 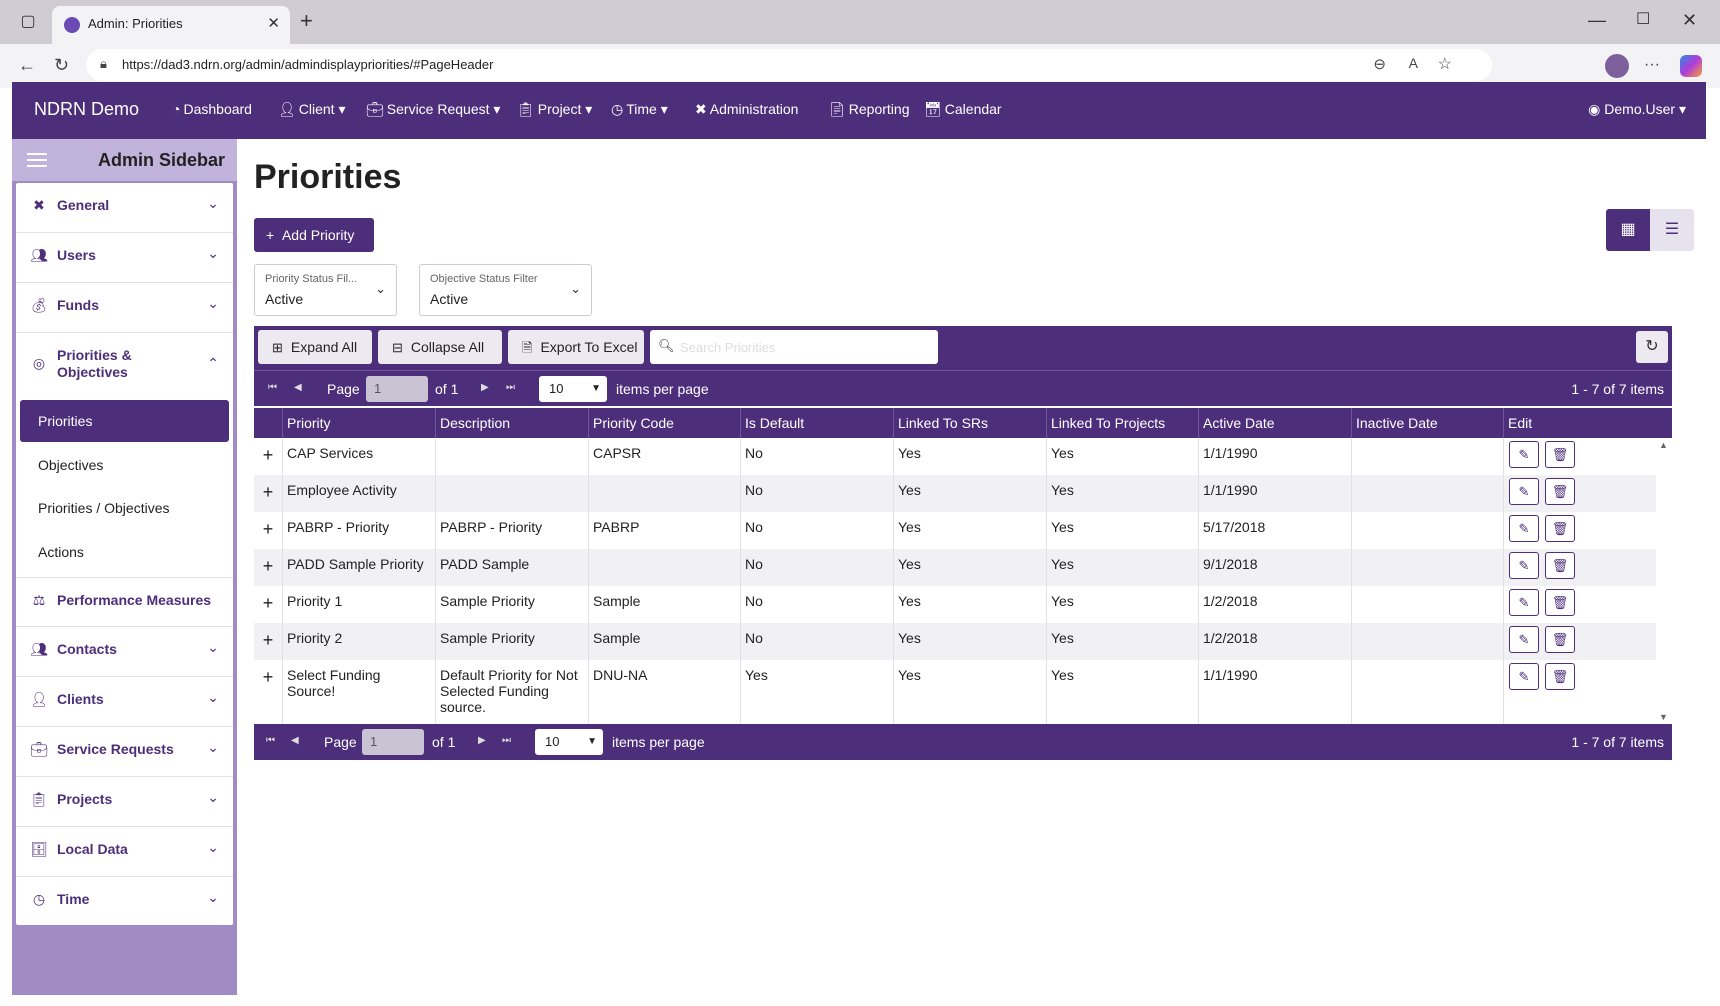 What do you see at coordinates (1663, 717) in the screenshot?
I see `scroll-down-icon: ▼` at bounding box center [1663, 717].